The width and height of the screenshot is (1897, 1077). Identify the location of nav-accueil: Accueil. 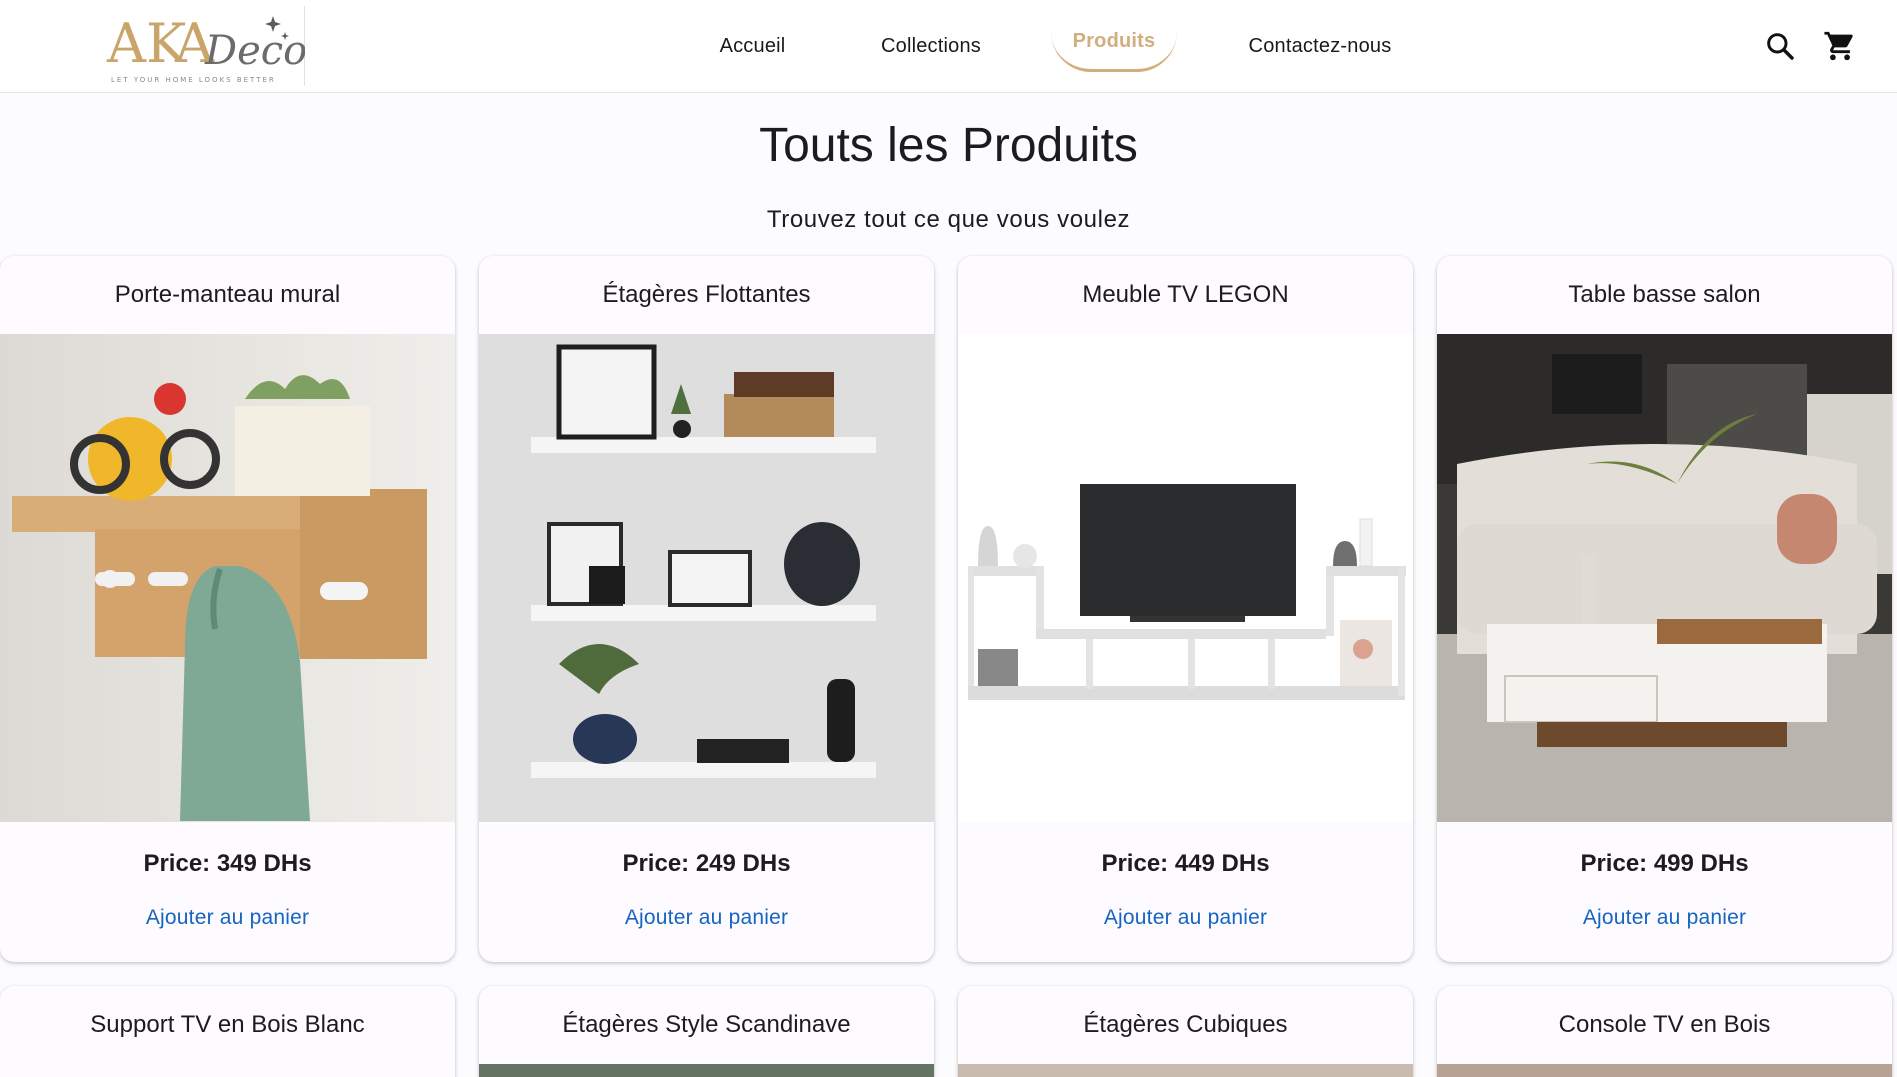
(752, 46).